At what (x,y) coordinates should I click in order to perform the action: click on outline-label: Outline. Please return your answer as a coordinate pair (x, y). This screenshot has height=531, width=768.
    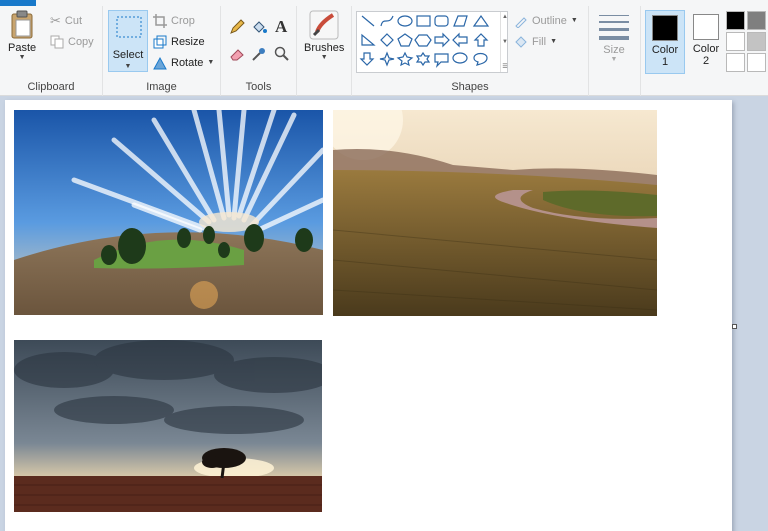
    Looking at the image, I should click on (549, 21).